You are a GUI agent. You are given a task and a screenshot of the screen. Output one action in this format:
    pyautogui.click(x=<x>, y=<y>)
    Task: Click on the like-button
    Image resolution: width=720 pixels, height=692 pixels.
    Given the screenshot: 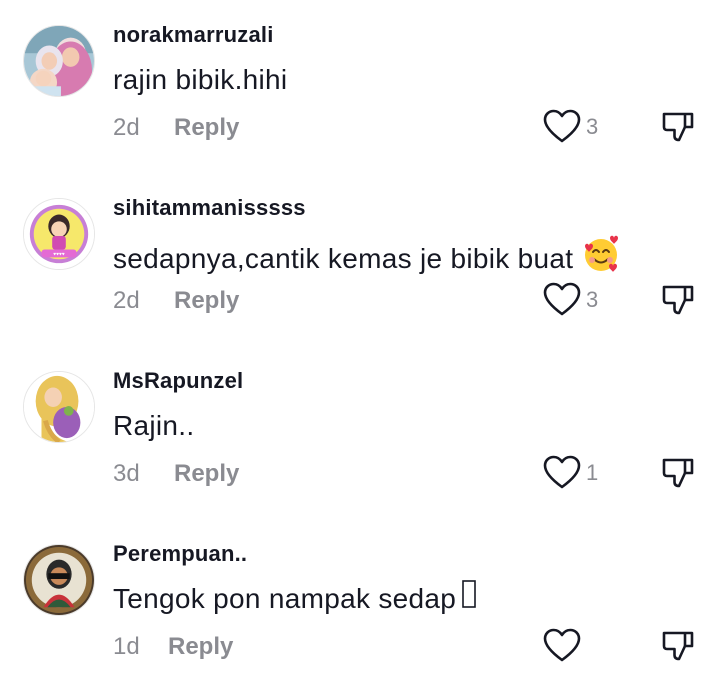 What is the action you would take?
    pyautogui.click(x=573, y=646)
    